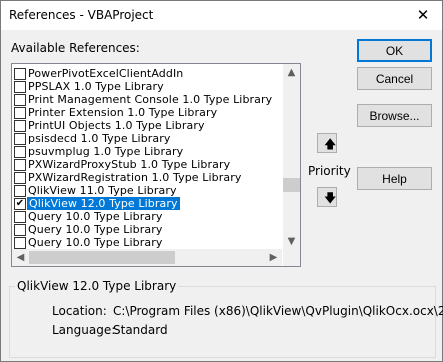 The height and width of the screenshot is (362, 443). Describe the element at coordinates (129, 164) in the screenshot. I see `reference-label: PXWizardProxyStub 1.0 Type Library` at that location.